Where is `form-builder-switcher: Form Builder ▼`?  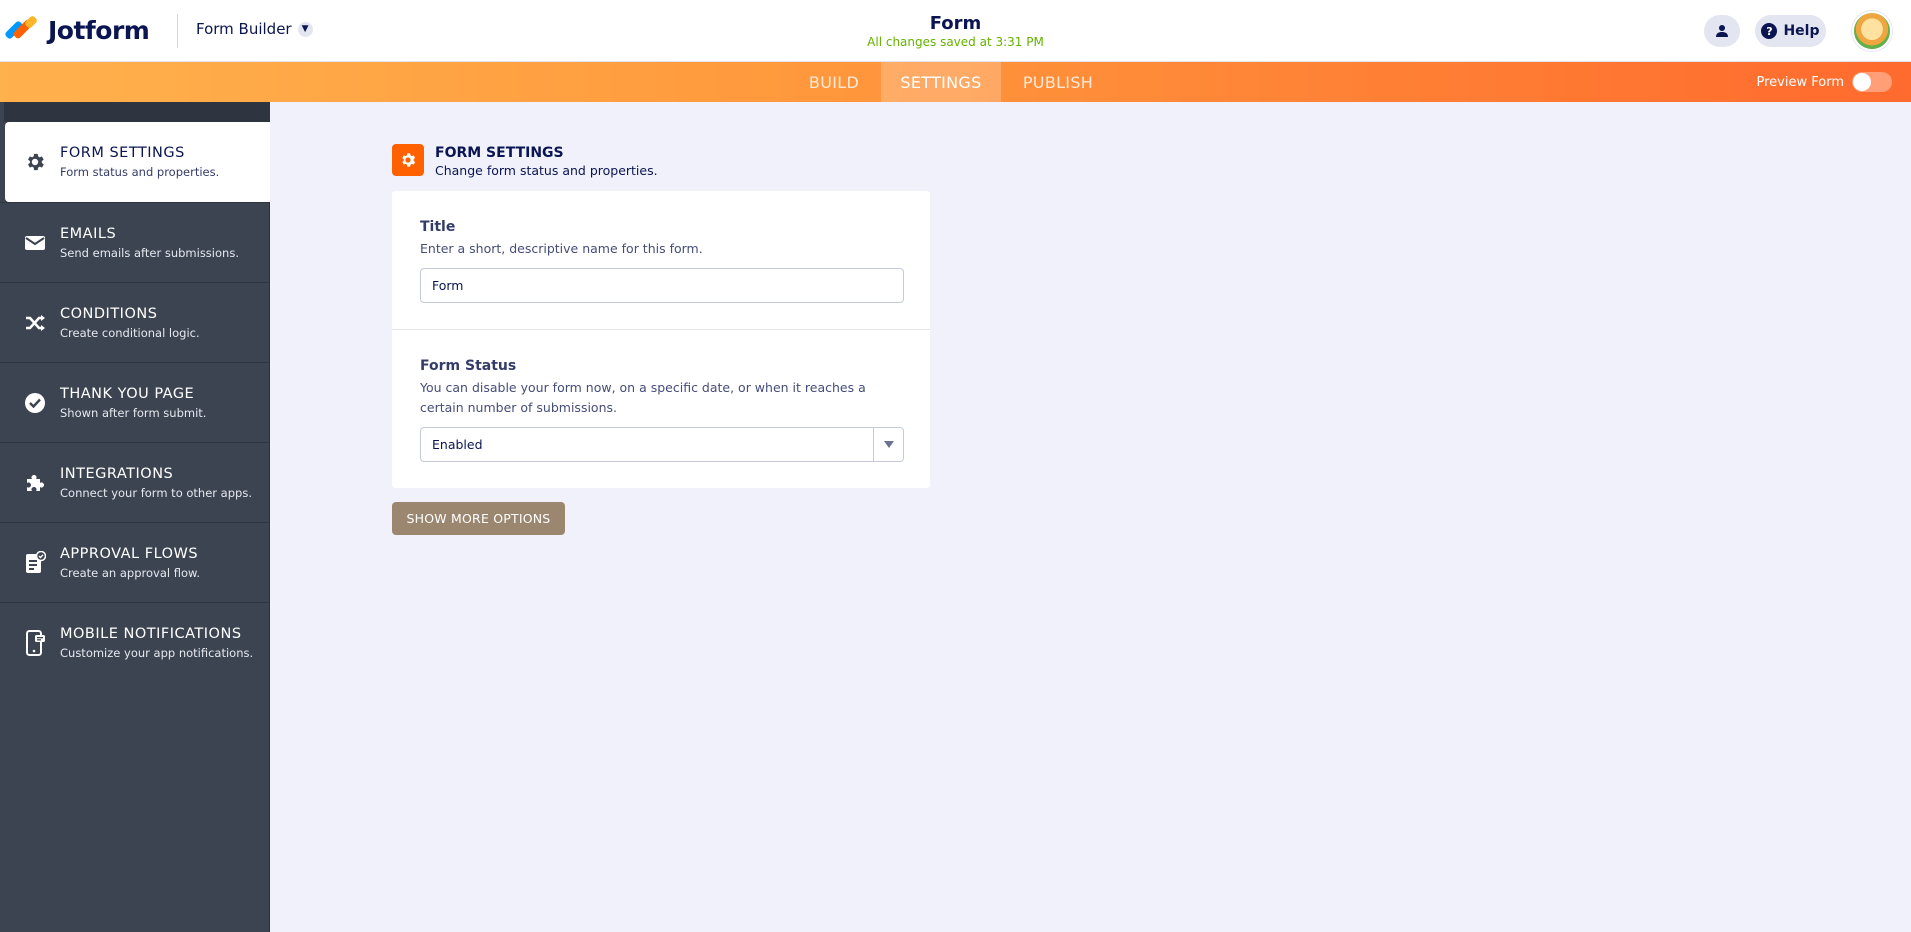
form-builder-switcher: Form Builder ▼ is located at coordinates (254, 29).